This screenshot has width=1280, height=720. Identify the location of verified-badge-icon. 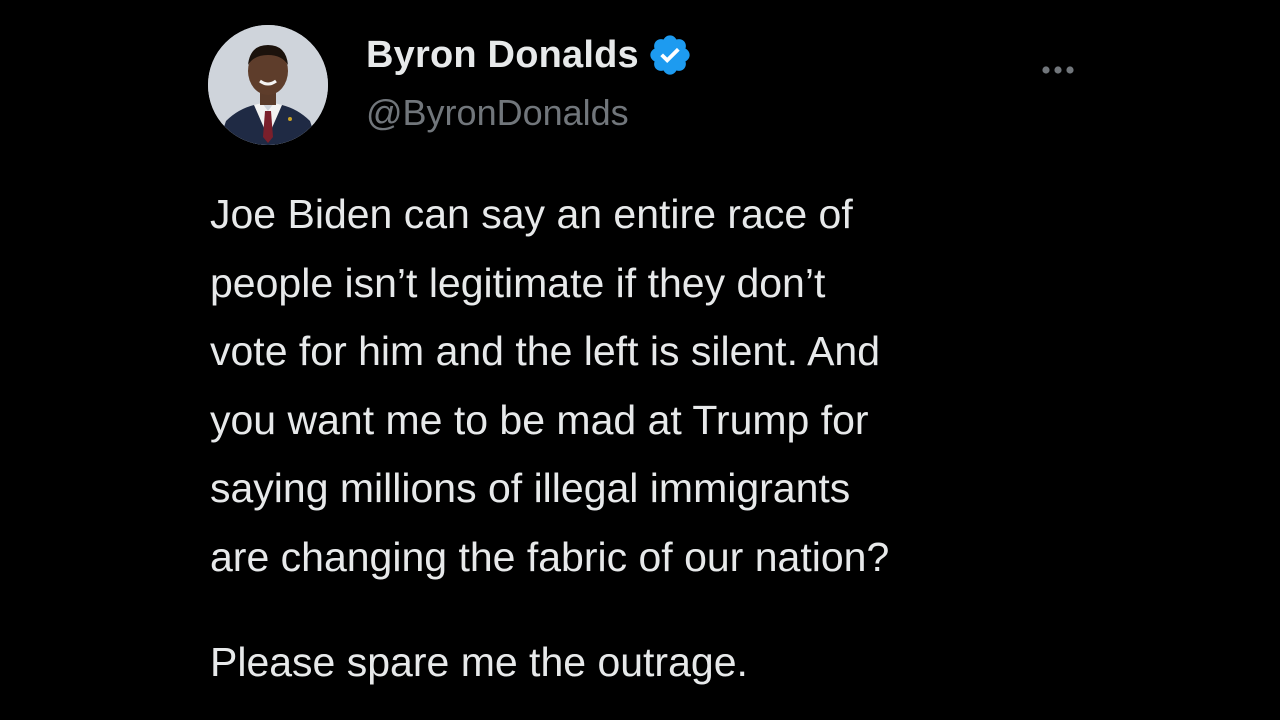
(670, 55).